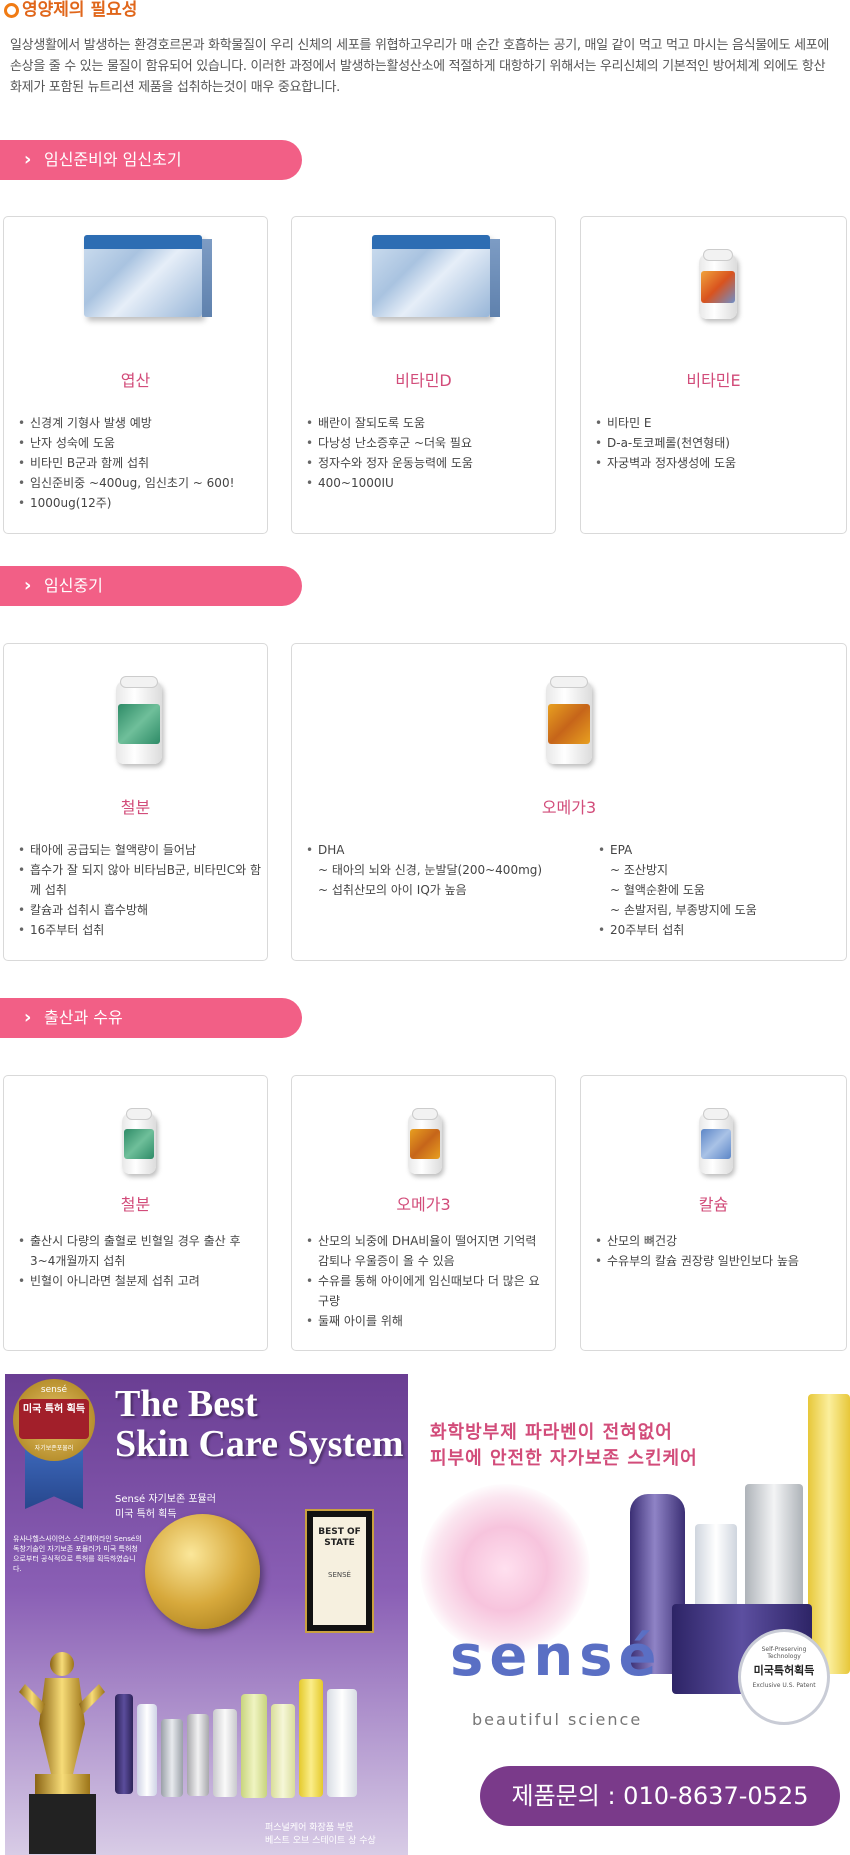  What do you see at coordinates (54, 1448) in the screenshot?
I see `seal-subtext: 자기보존포뮬러` at bounding box center [54, 1448].